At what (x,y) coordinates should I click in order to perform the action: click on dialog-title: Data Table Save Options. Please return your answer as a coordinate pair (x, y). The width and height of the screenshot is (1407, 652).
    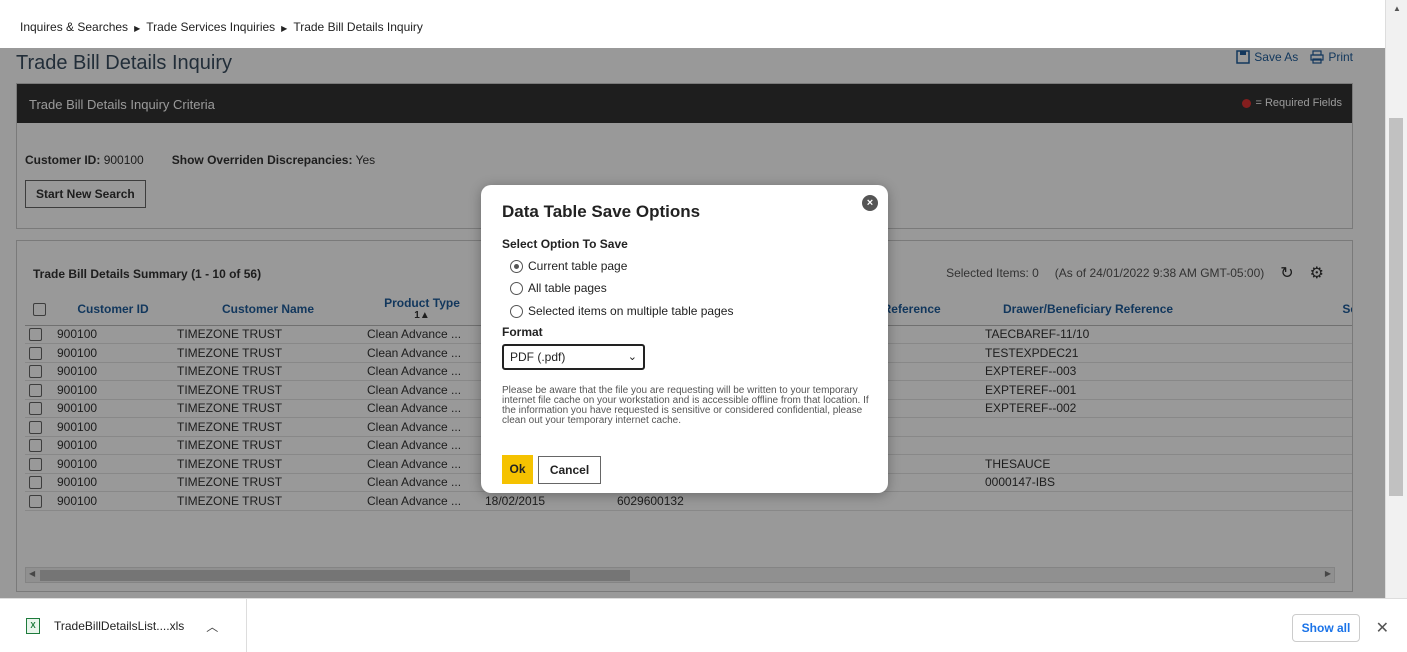
    Looking at the image, I should click on (601, 211).